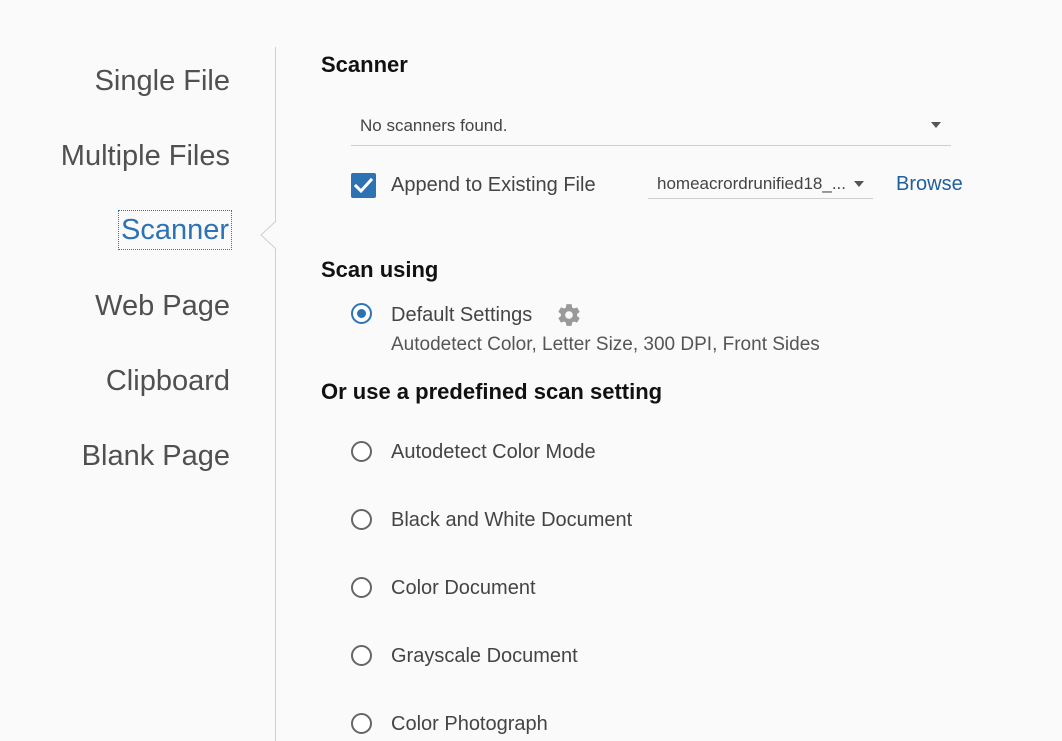 This screenshot has height=741, width=1062. I want to click on append-label: Append to Existing File, so click(493, 185).